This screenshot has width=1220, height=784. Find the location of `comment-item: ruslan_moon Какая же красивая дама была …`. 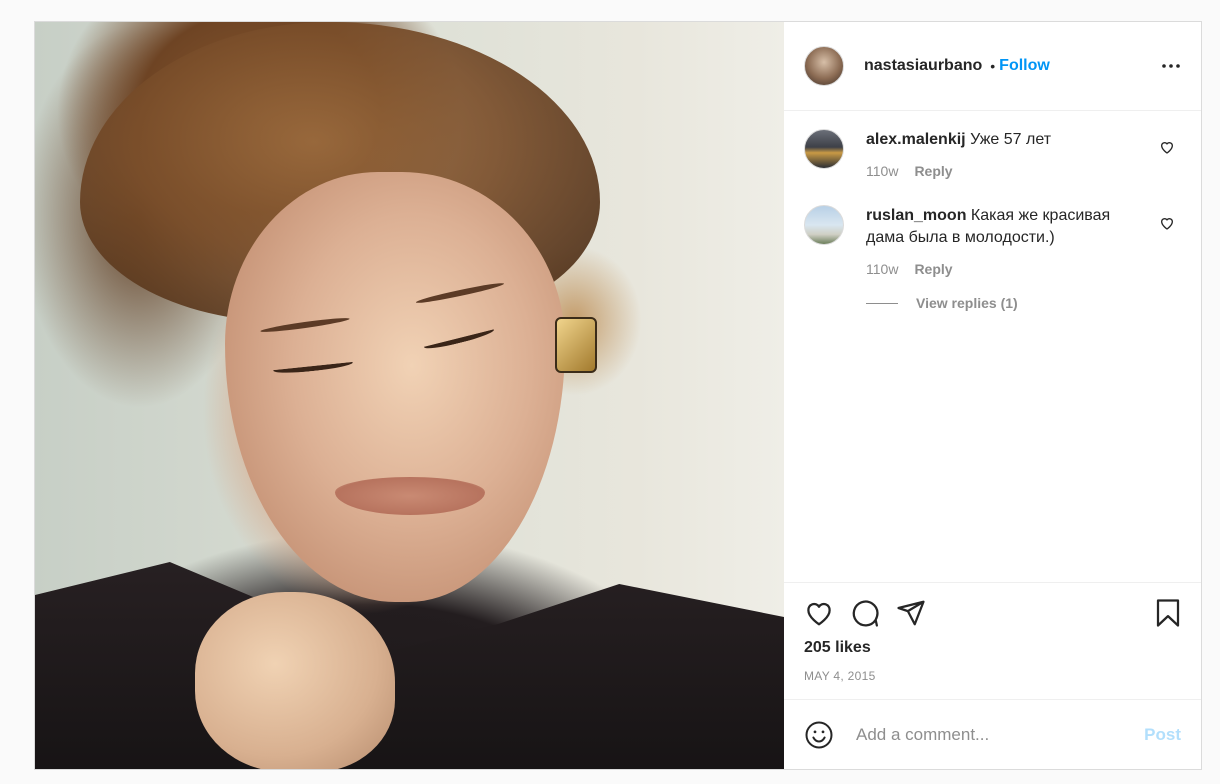

comment-item: ruslan_moon Какая же красивая дама была … is located at coordinates (994, 241).